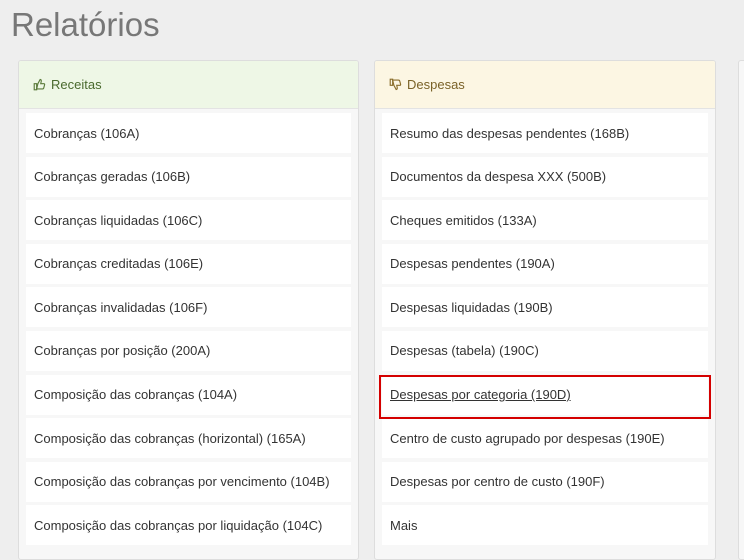  I want to click on despesas-item-190a: Despesas pendentes (190A), so click(545, 263).